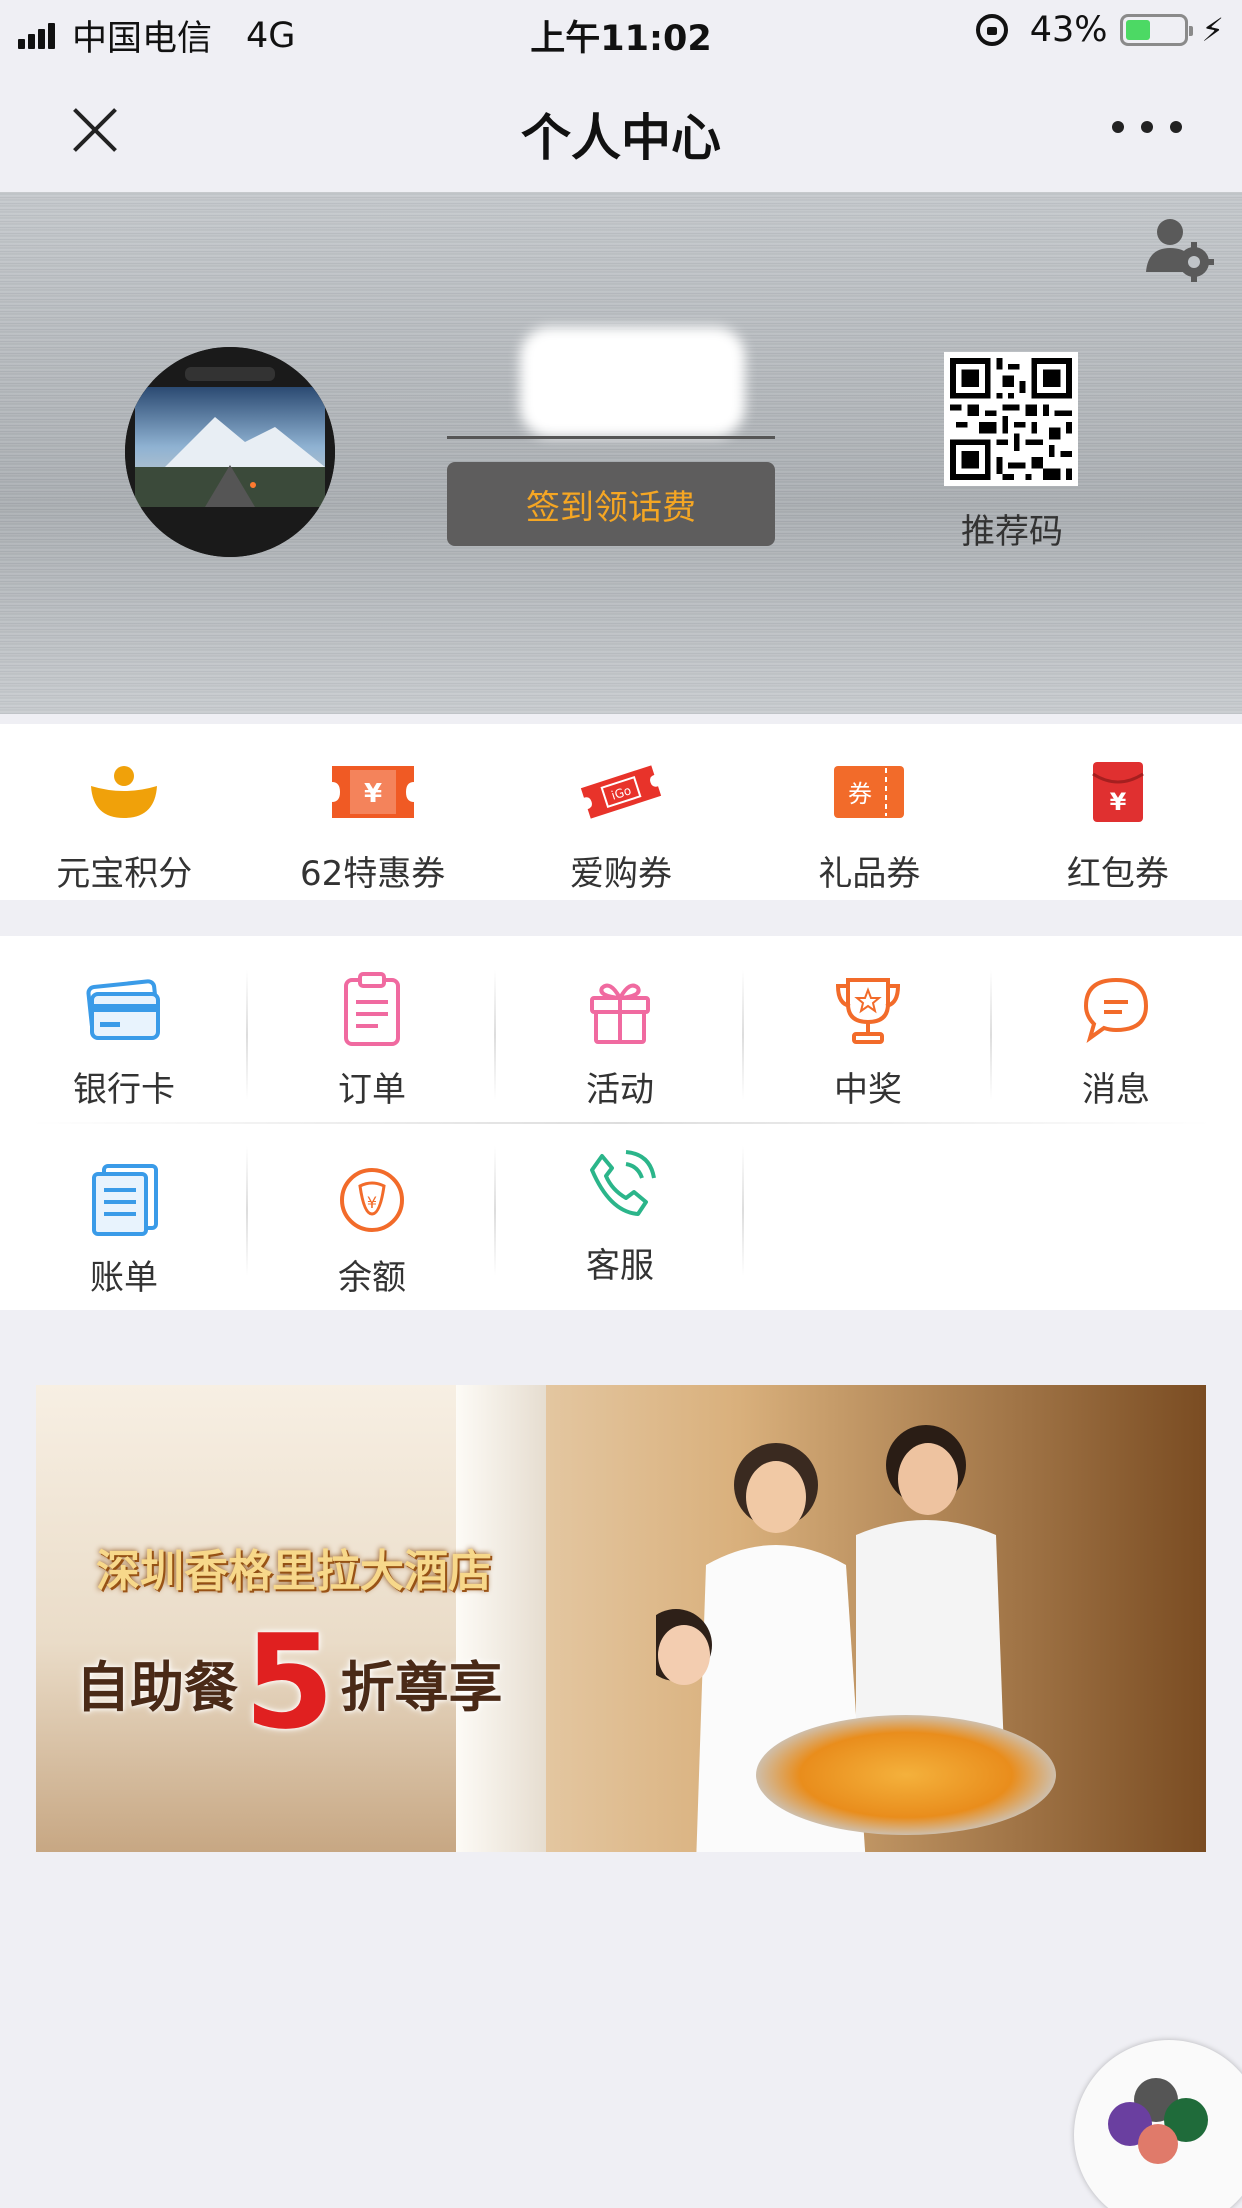 Image resolution: width=1242 pixels, height=2208 pixels. What do you see at coordinates (869, 874) in the screenshot?
I see `coupon-label: 礼品券` at bounding box center [869, 874].